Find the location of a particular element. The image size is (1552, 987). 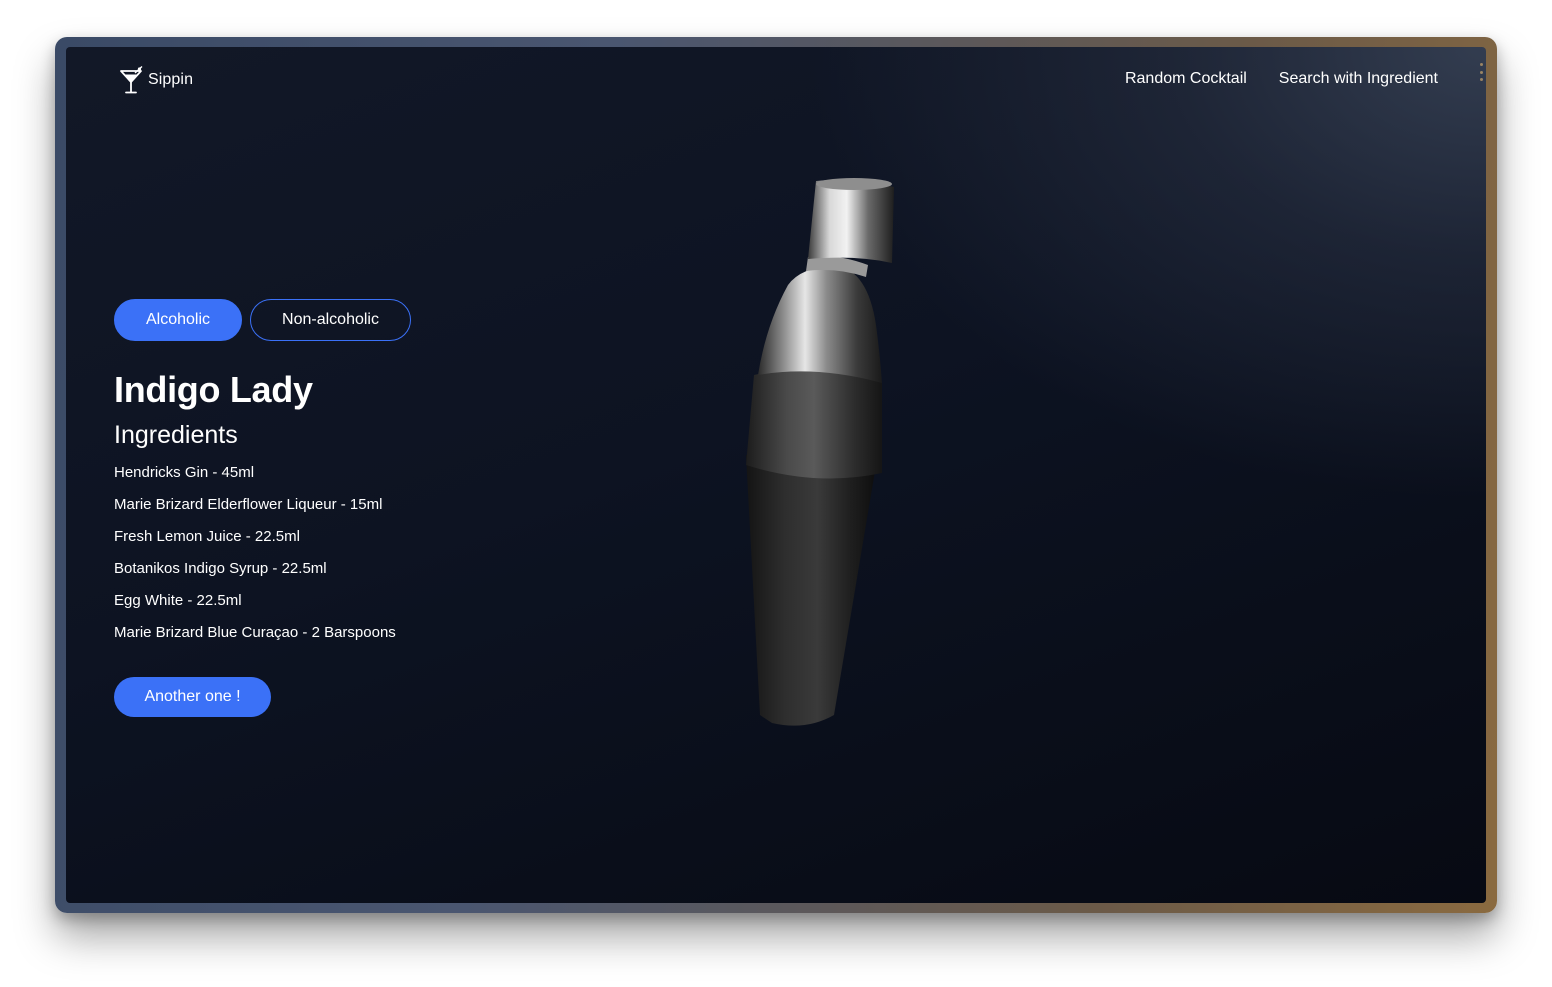

cocktail-title: Indigo Lady is located at coordinates (213, 389).